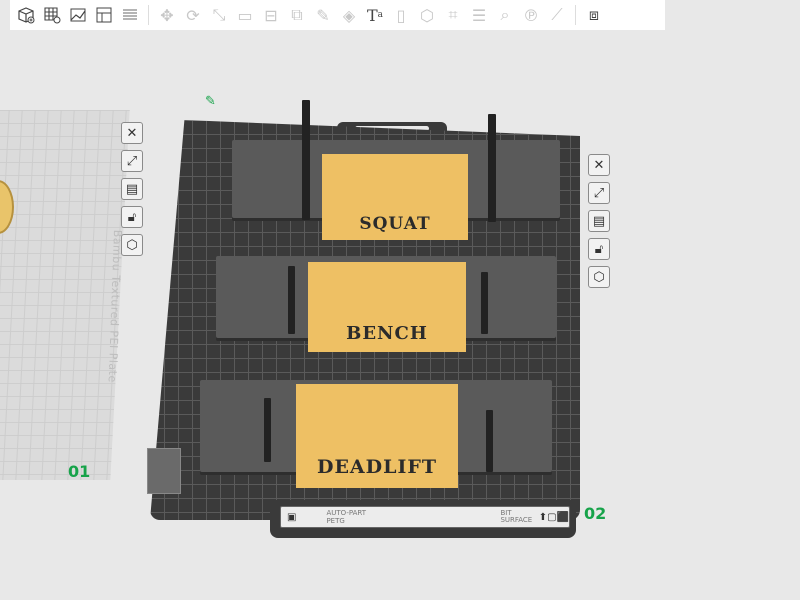  What do you see at coordinates (292, 517) in the screenshot?
I see `plate-type-icon: ▣` at bounding box center [292, 517].